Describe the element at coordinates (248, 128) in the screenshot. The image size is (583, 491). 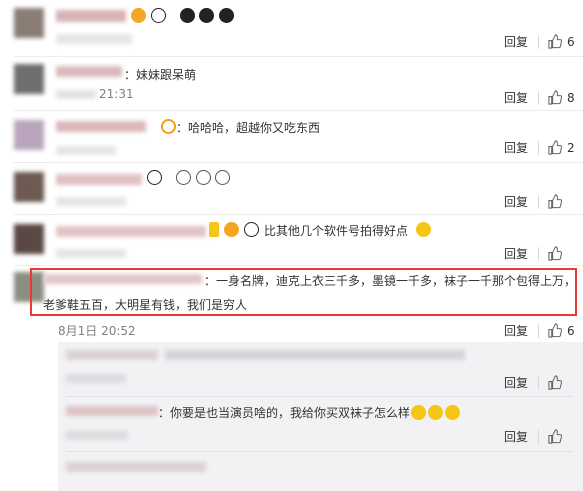
I see `comment-text: ：哈哈哈，超越你又吃东西` at that location.